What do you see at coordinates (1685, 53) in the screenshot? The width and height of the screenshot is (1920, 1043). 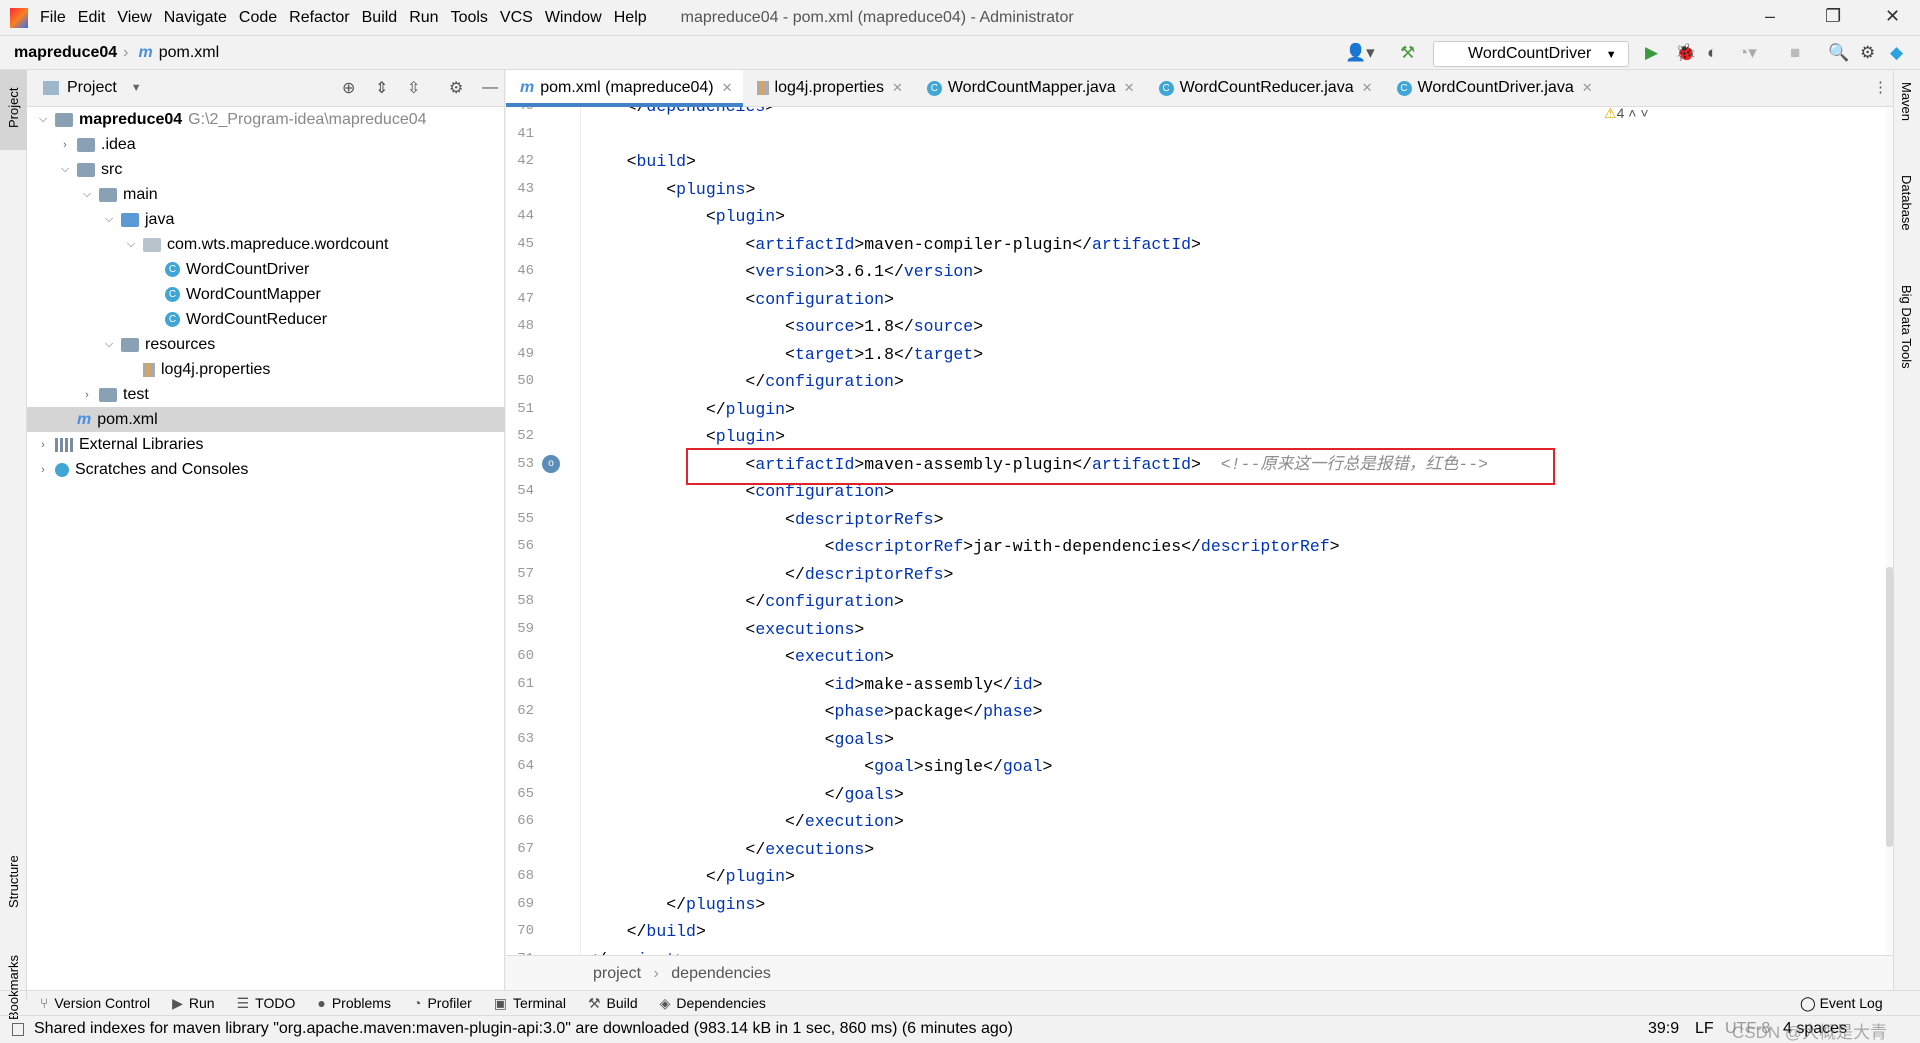 I see `debug-icon: 🐞` at bounding box center [1685, 53].